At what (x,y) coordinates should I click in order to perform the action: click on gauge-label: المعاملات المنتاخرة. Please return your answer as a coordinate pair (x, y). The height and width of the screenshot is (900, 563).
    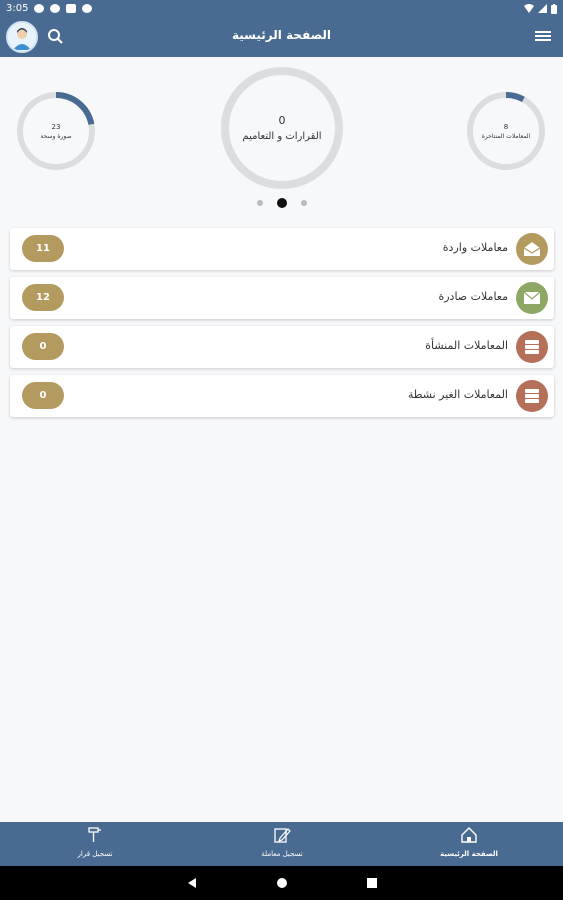
    Looking at the image, I should click on (506, 136).